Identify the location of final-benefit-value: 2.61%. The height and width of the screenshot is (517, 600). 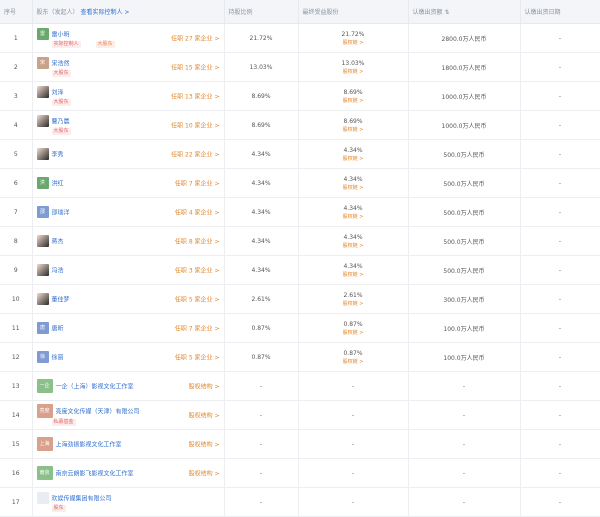
(353, 295).